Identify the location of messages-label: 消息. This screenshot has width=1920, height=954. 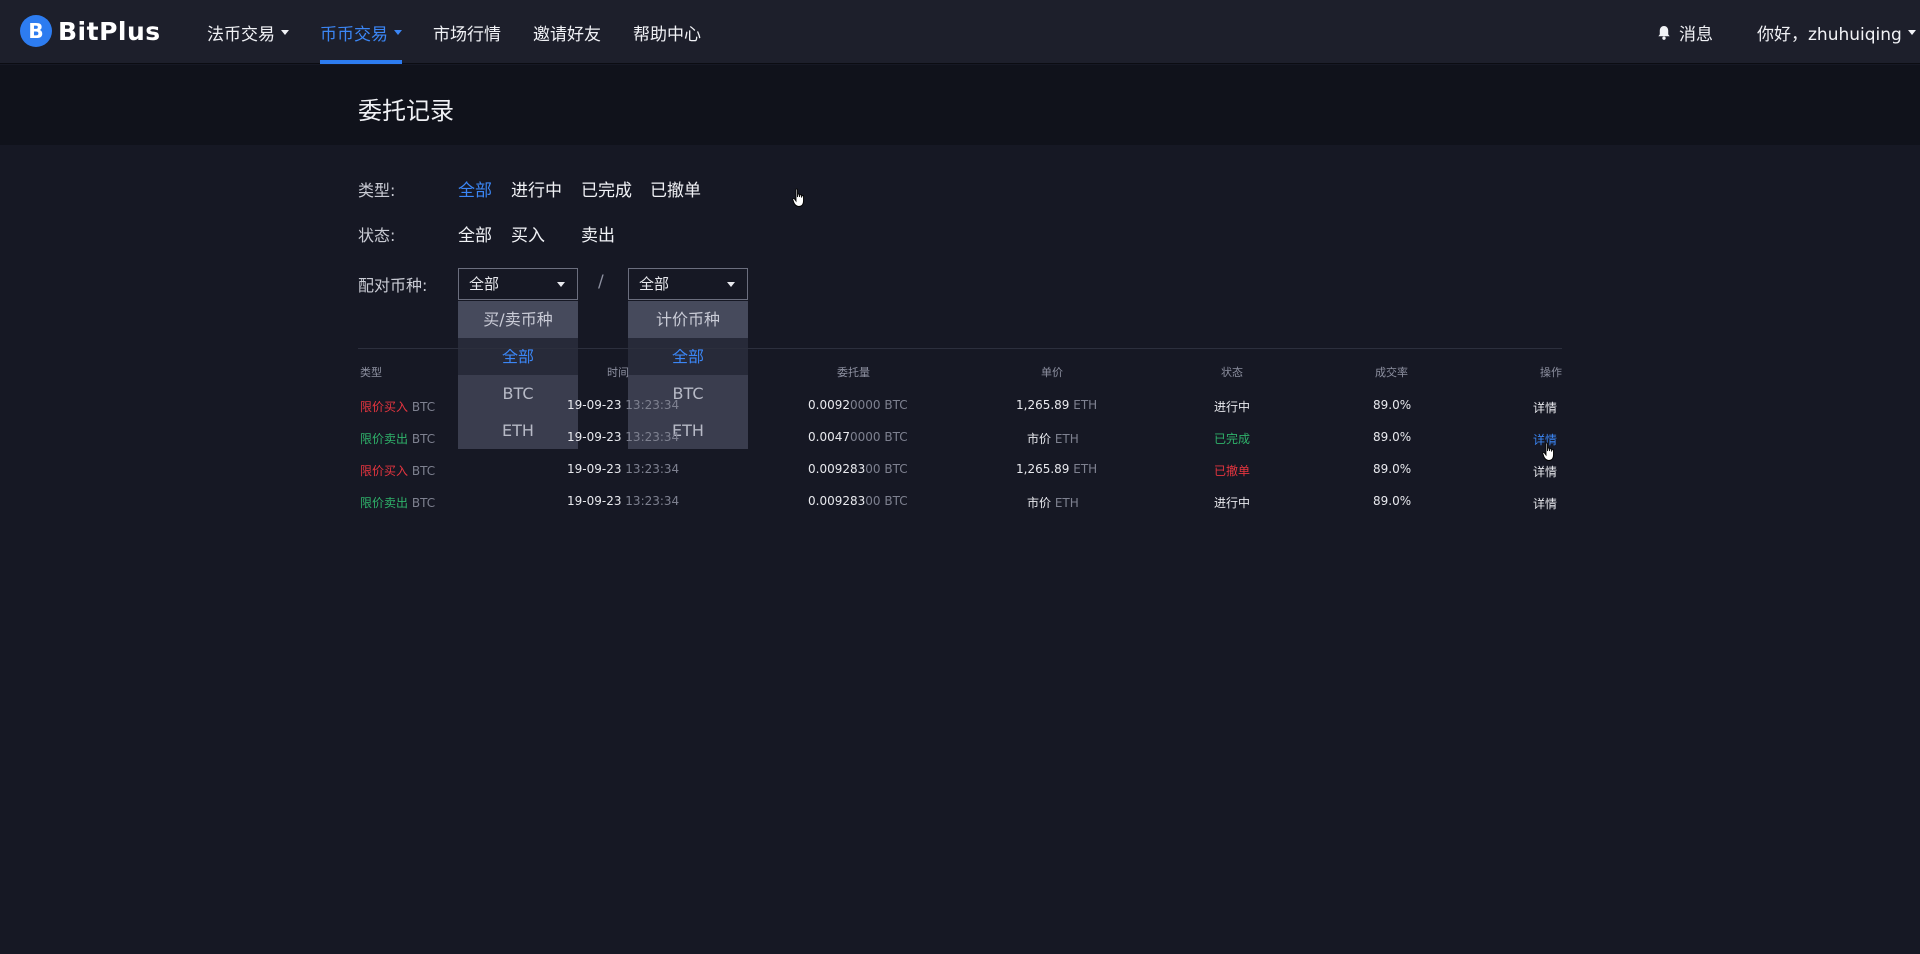
(1696, 34).